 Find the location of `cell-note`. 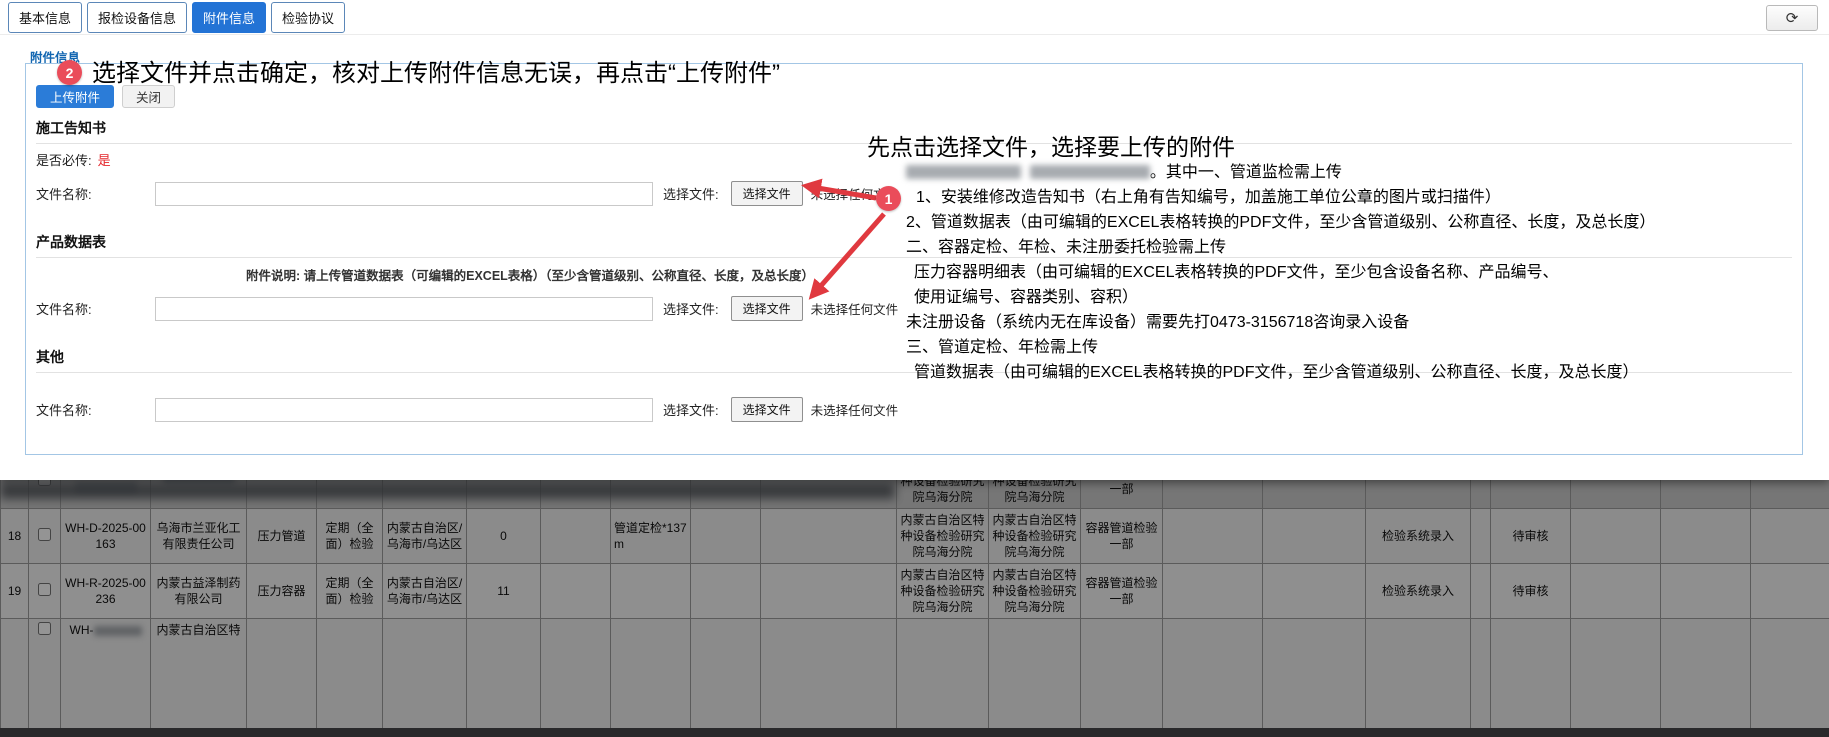

cell-note is located at coordinates (650, 591).